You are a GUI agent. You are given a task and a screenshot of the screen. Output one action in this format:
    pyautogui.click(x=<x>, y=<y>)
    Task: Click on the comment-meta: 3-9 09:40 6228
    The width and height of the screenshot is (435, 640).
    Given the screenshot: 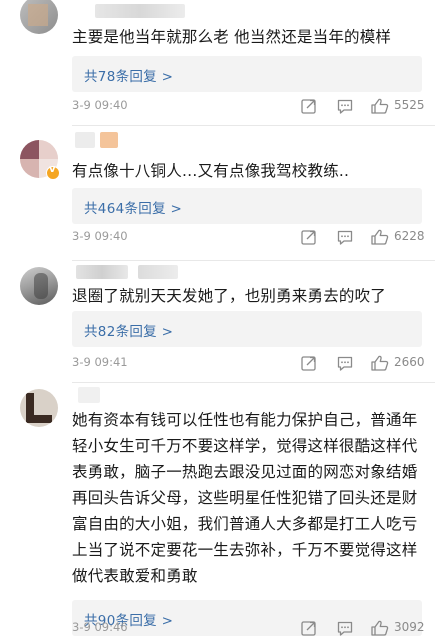 What is the action you would take?
    pyautogui.click(x=249, y=237)
    